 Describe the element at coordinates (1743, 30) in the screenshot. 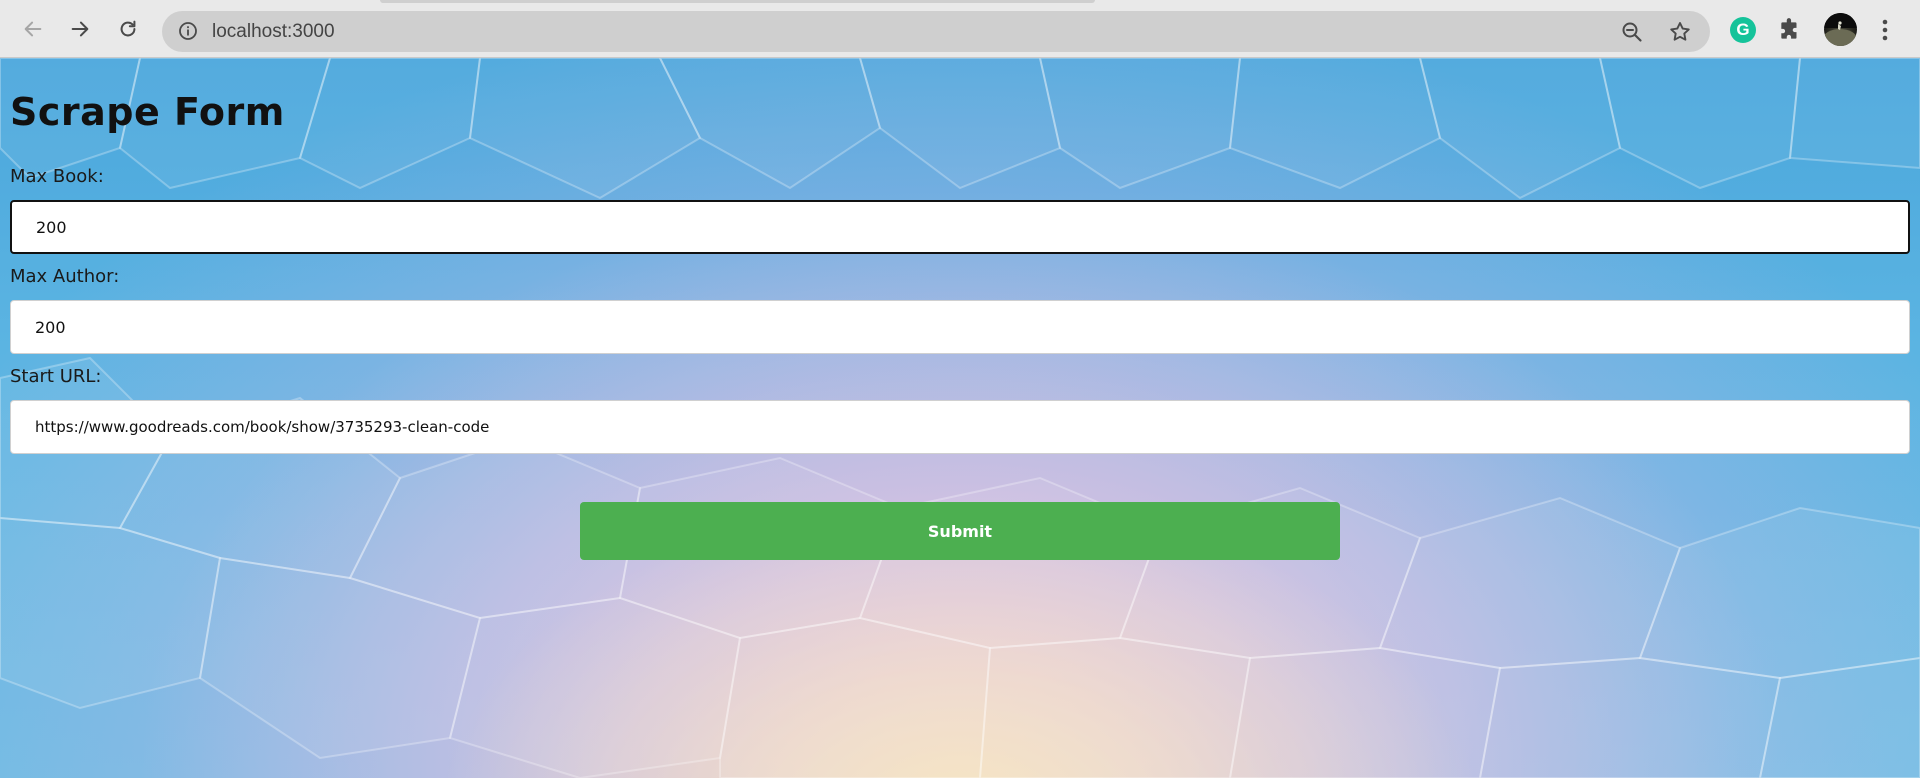

I see `grammarly-icon: G` at that location.